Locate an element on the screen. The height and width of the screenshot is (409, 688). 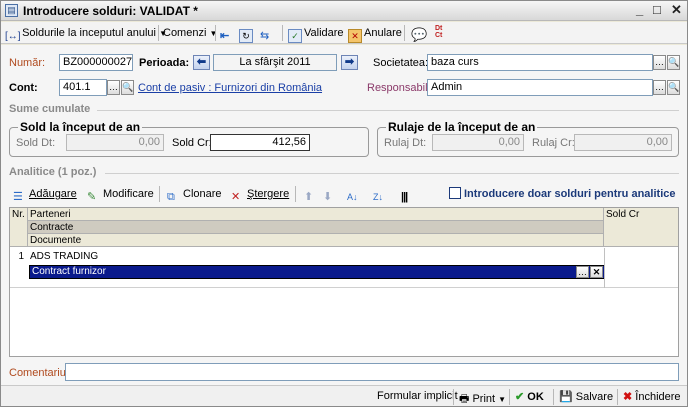
next-period-button: ➡ is located at coordinates (349, 62).